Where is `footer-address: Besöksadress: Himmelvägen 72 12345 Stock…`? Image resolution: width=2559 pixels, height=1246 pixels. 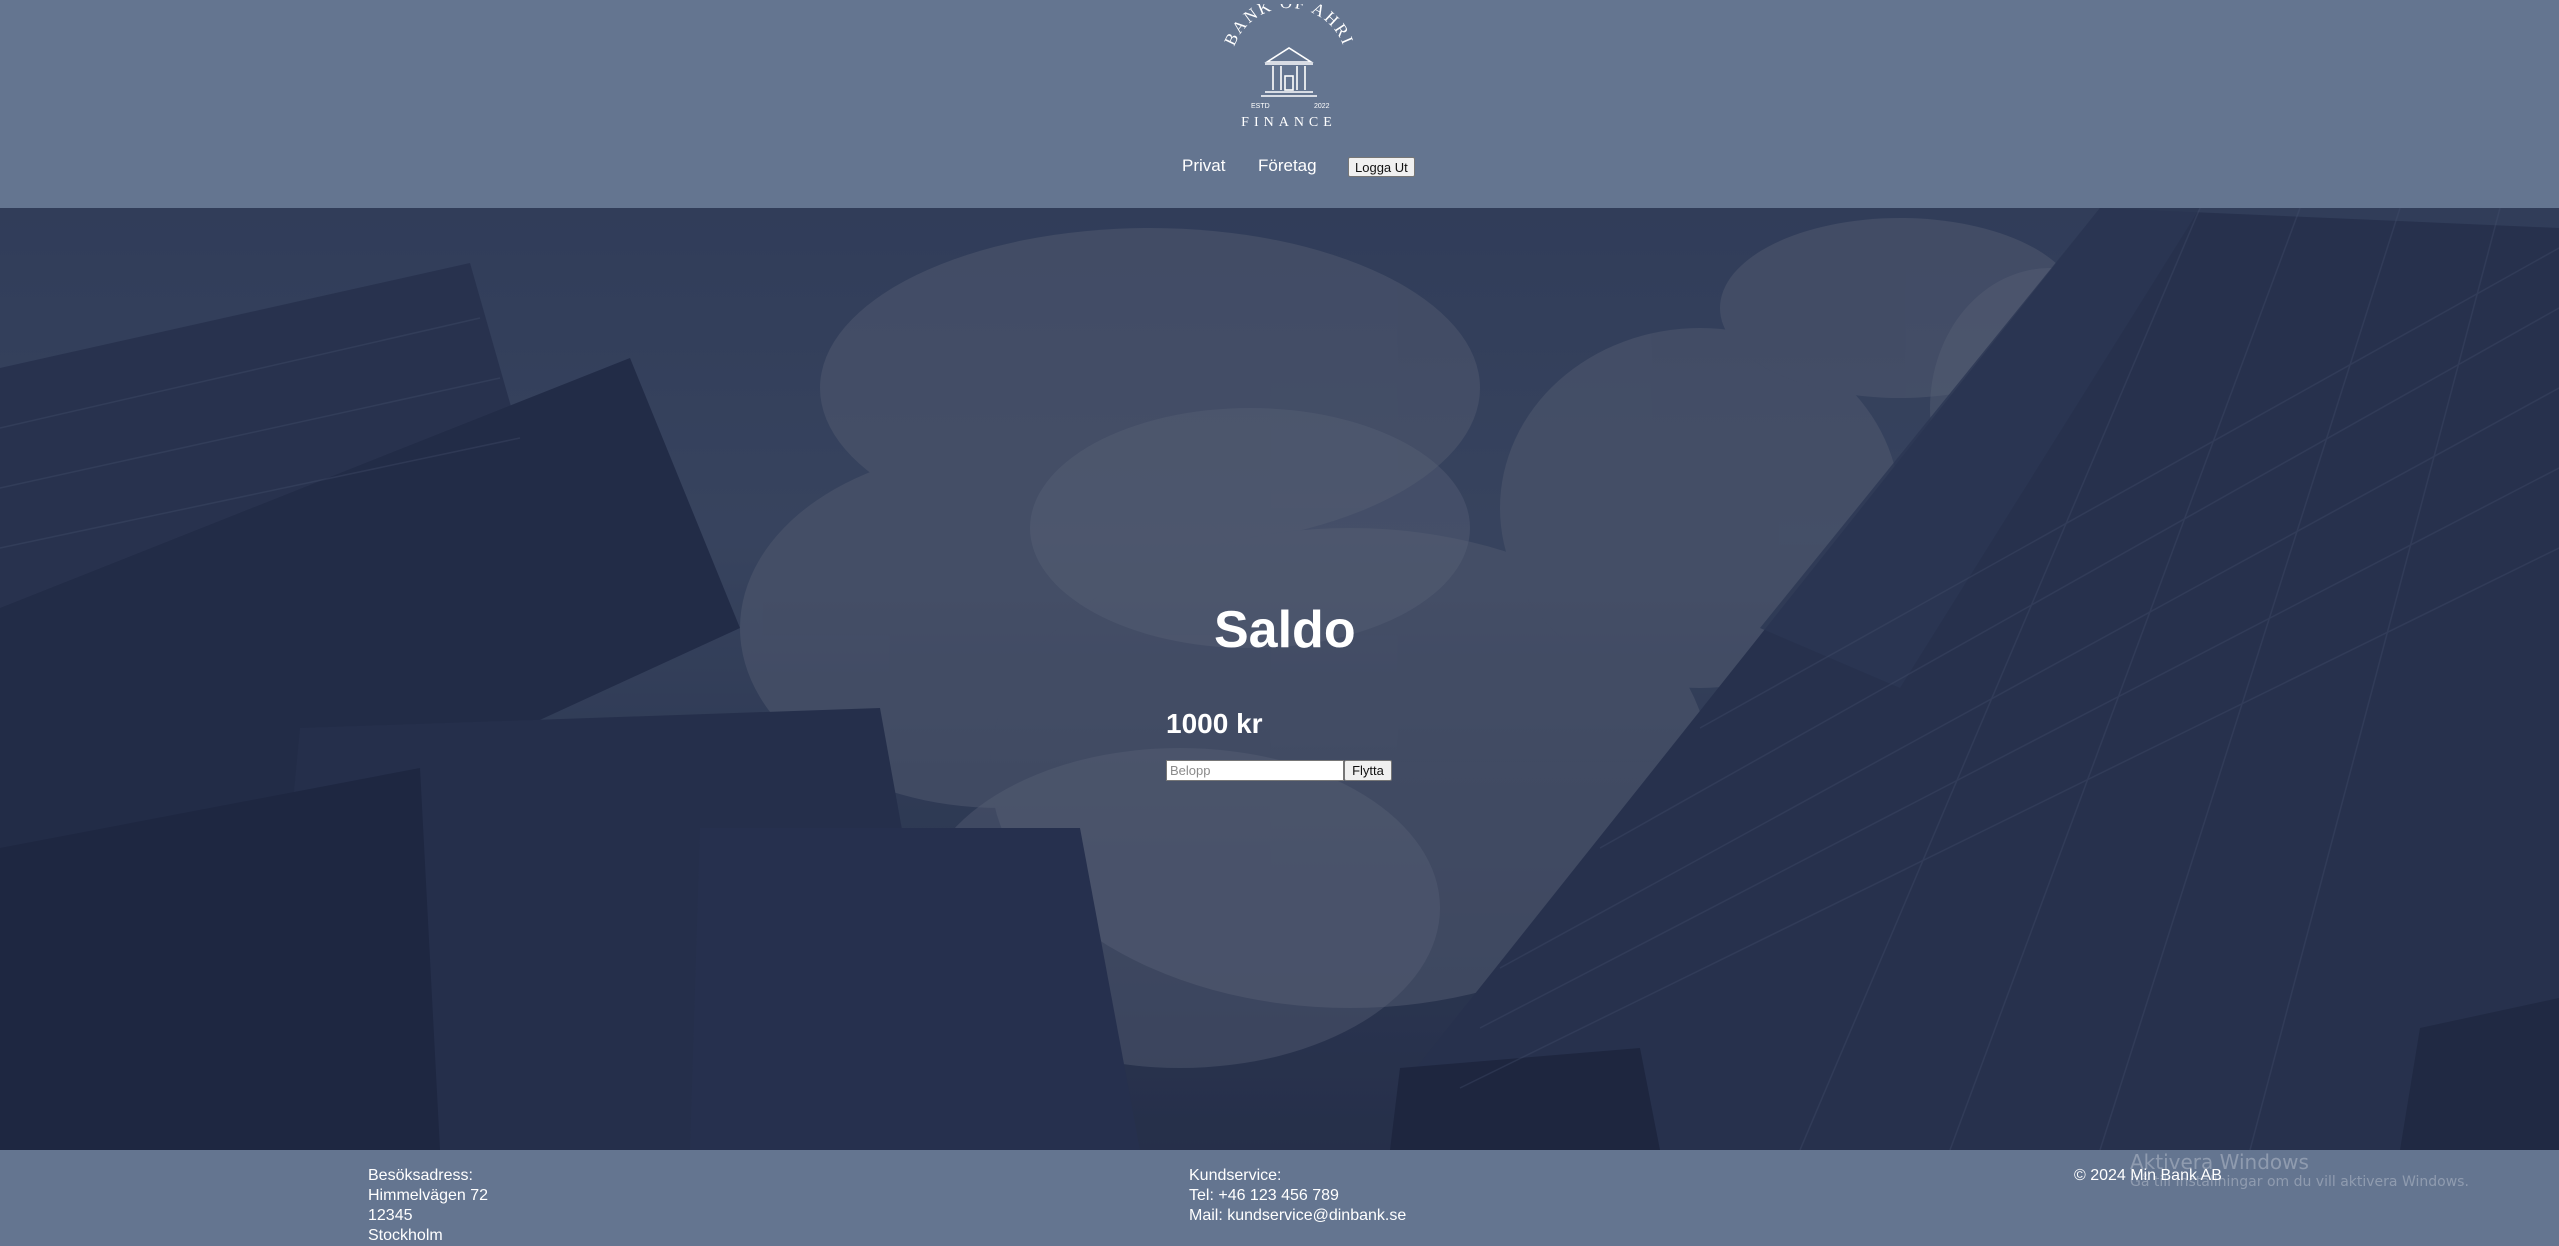
footer-address: Besöksadress: Himmelvägen 72 12345 Stock… is located at coordinates (428, 1206).